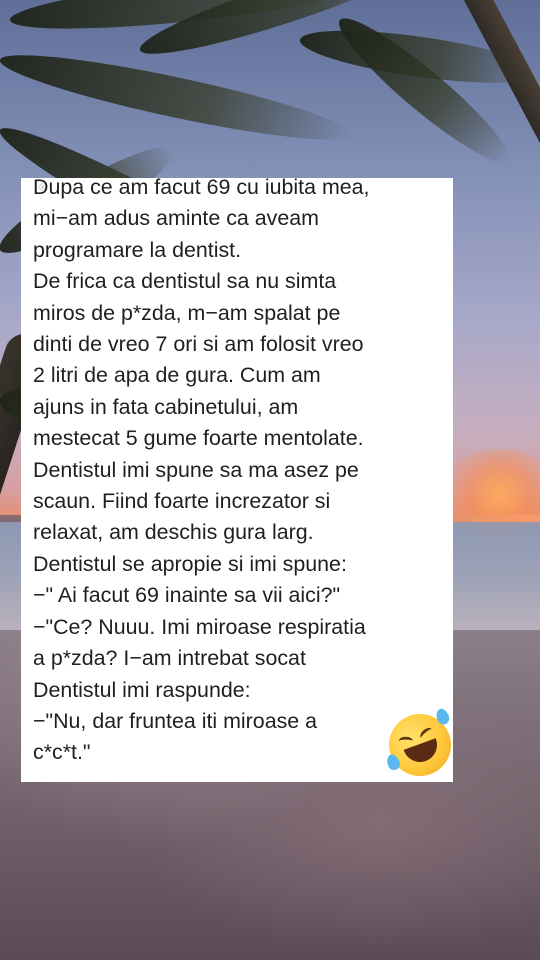 The image size is (540, 960). Describe the element at coordinates (182, 501) in the screenshot. I see `joke-line: scaun. Fiind foarte increzator si` at that location.